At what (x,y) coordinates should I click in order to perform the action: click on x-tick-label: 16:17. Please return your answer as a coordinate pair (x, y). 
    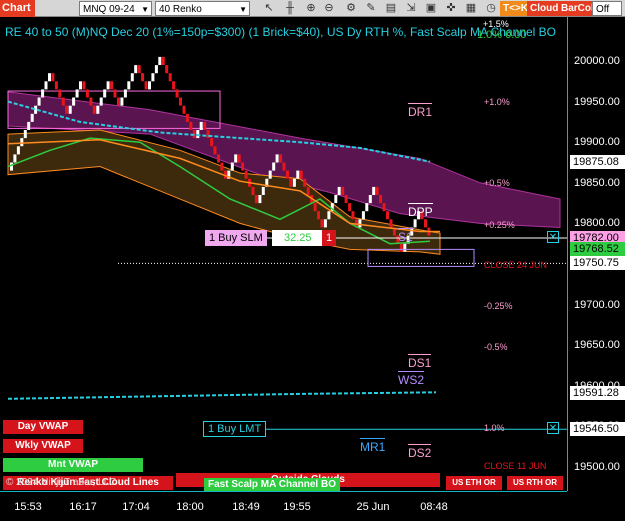
    Looking at the image, I should click on (83, 507).